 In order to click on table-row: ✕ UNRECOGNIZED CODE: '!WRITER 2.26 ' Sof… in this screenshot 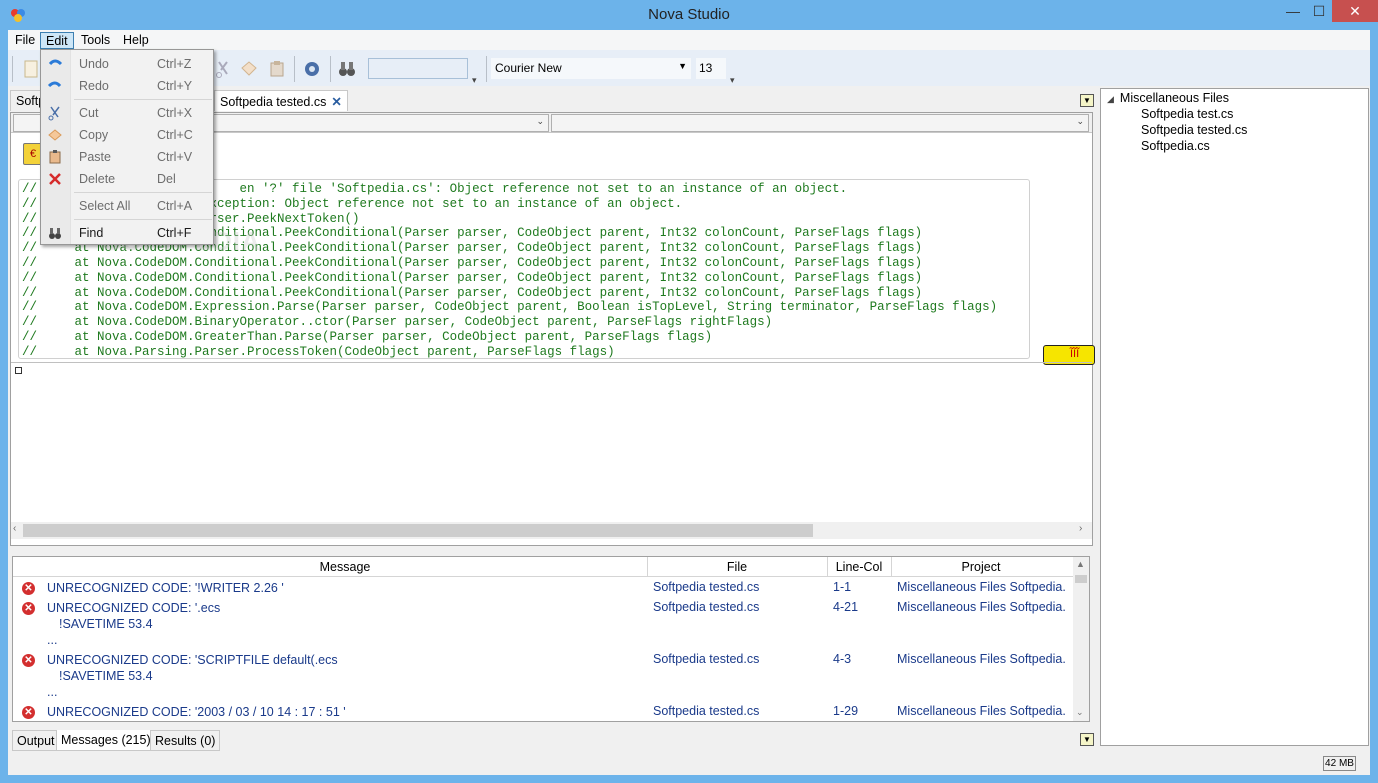, I will do `click(543, 590)`.